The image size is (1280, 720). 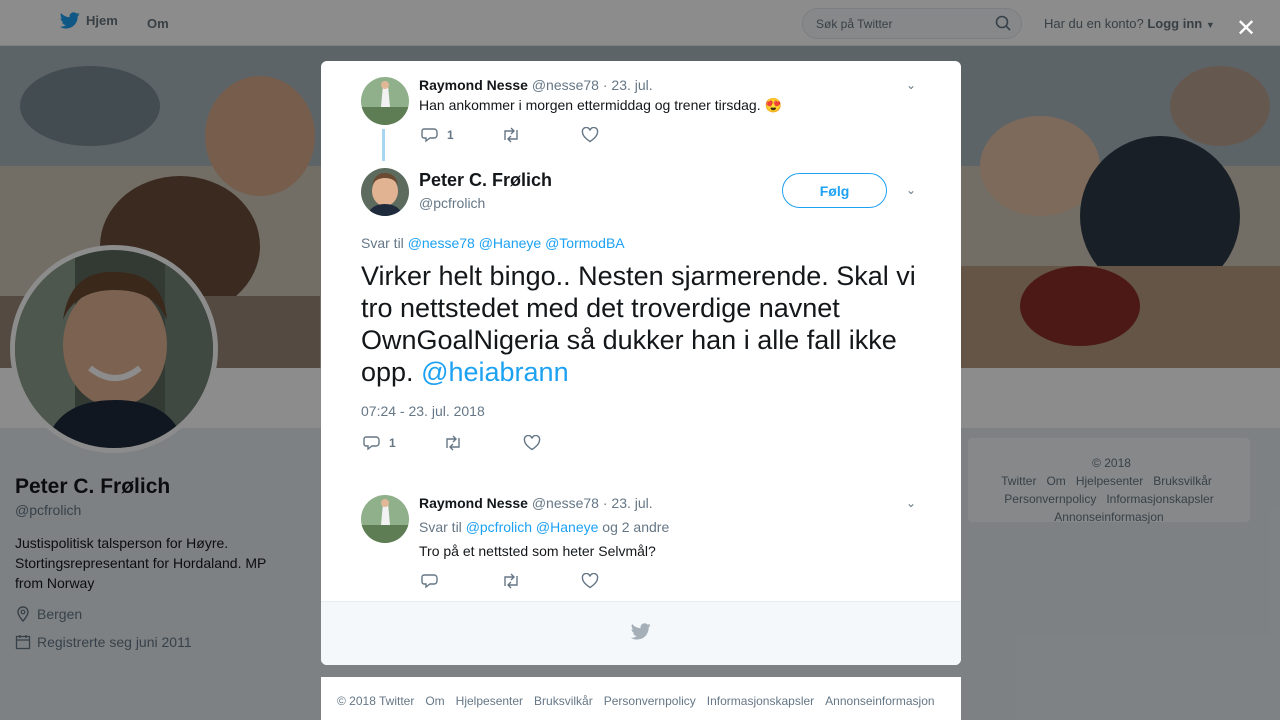 What do you see at coordinates (516, 243) in the screenshot?
I see `reply-to-mentions: @nesse78 @Haneye @TormodBA` at bounding box center [516, 243].